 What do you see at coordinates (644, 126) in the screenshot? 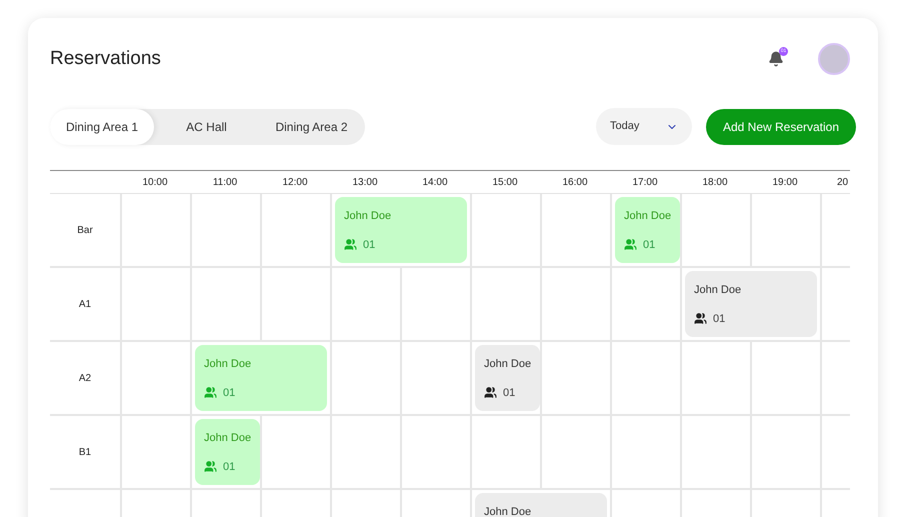
I see `date-dropdown: Today` at bounding box center [644, 126].